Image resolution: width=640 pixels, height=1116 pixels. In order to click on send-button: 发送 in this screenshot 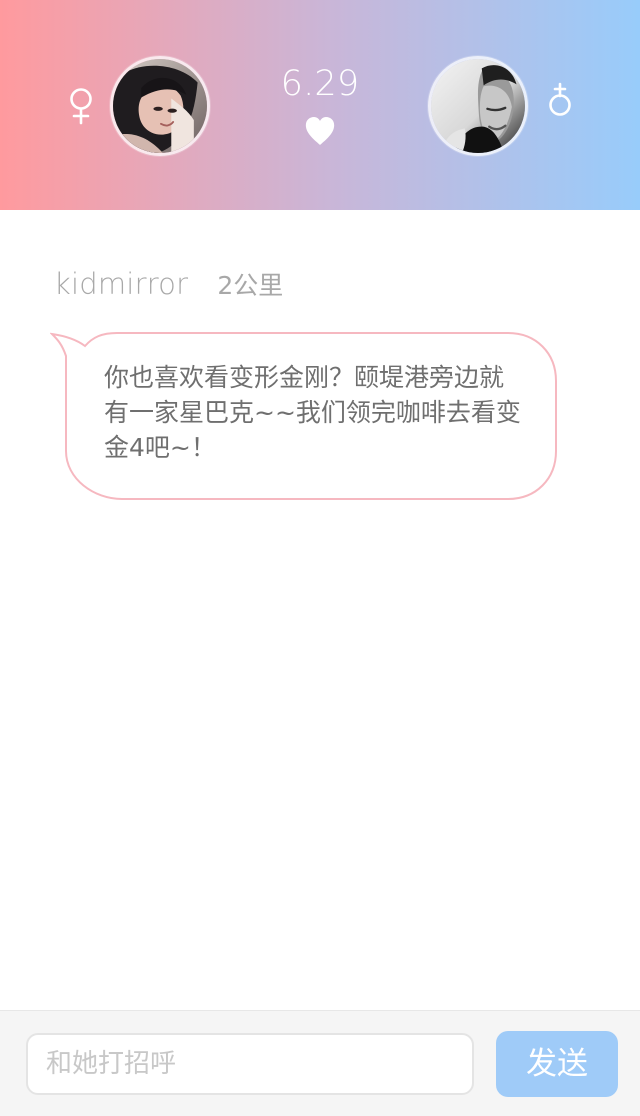, I will do `click(557, 1064)`.